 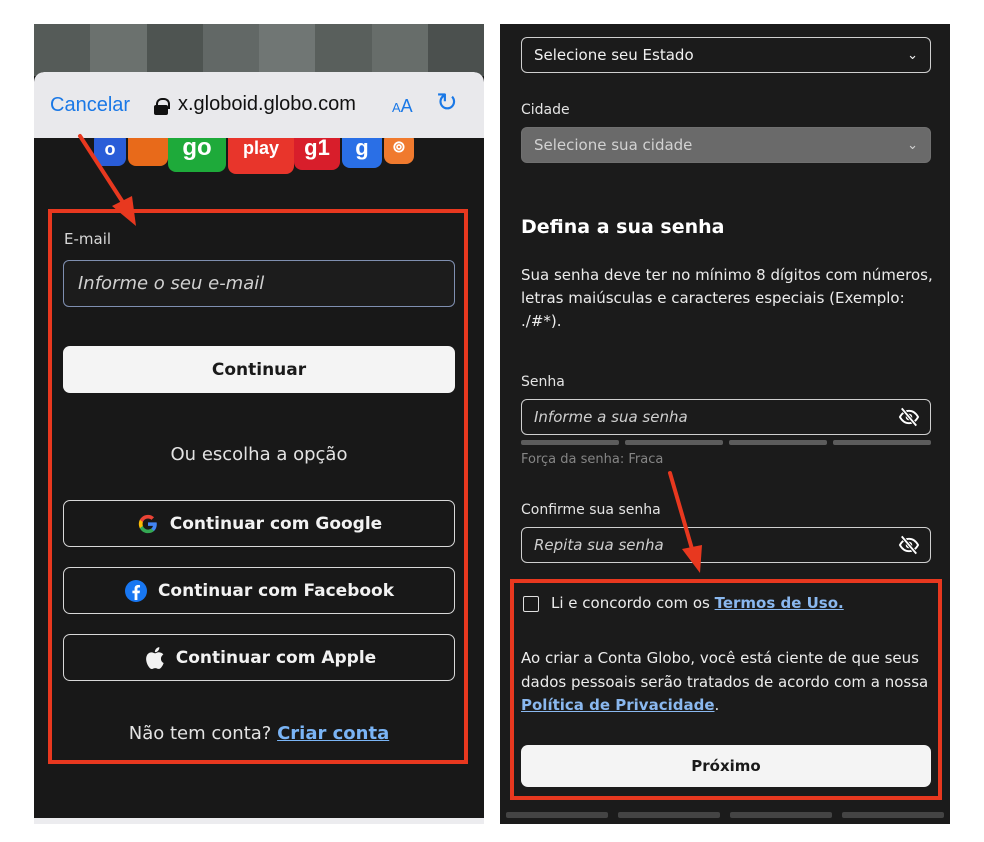 I want to click on no-account-text: Não tem conta?, so click(x=200, y=733).